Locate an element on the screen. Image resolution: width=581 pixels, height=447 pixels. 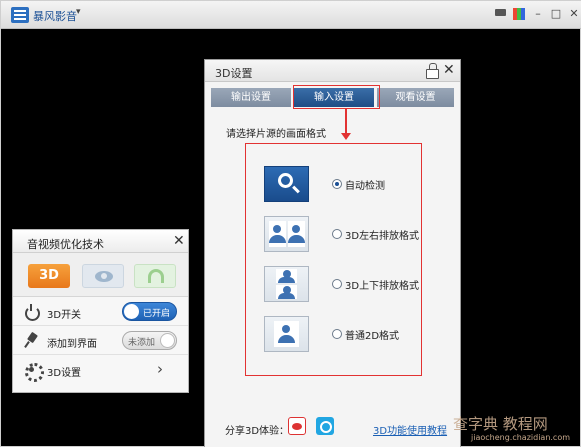
3d-switch-toggle: 已开启 is located at coordinates (149, 311).